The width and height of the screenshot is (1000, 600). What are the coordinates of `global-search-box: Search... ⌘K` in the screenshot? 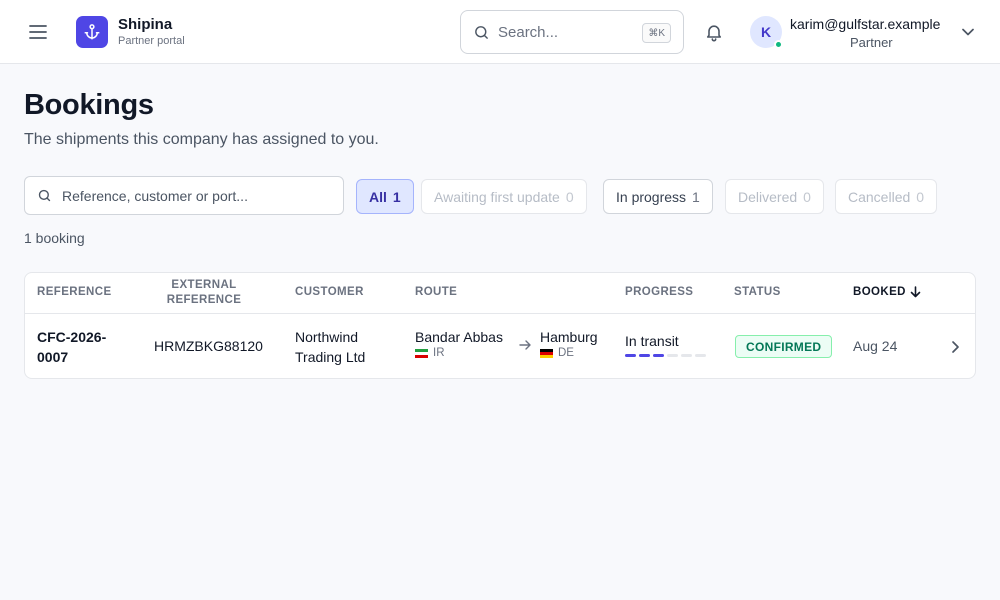 It's located at (572, 32).